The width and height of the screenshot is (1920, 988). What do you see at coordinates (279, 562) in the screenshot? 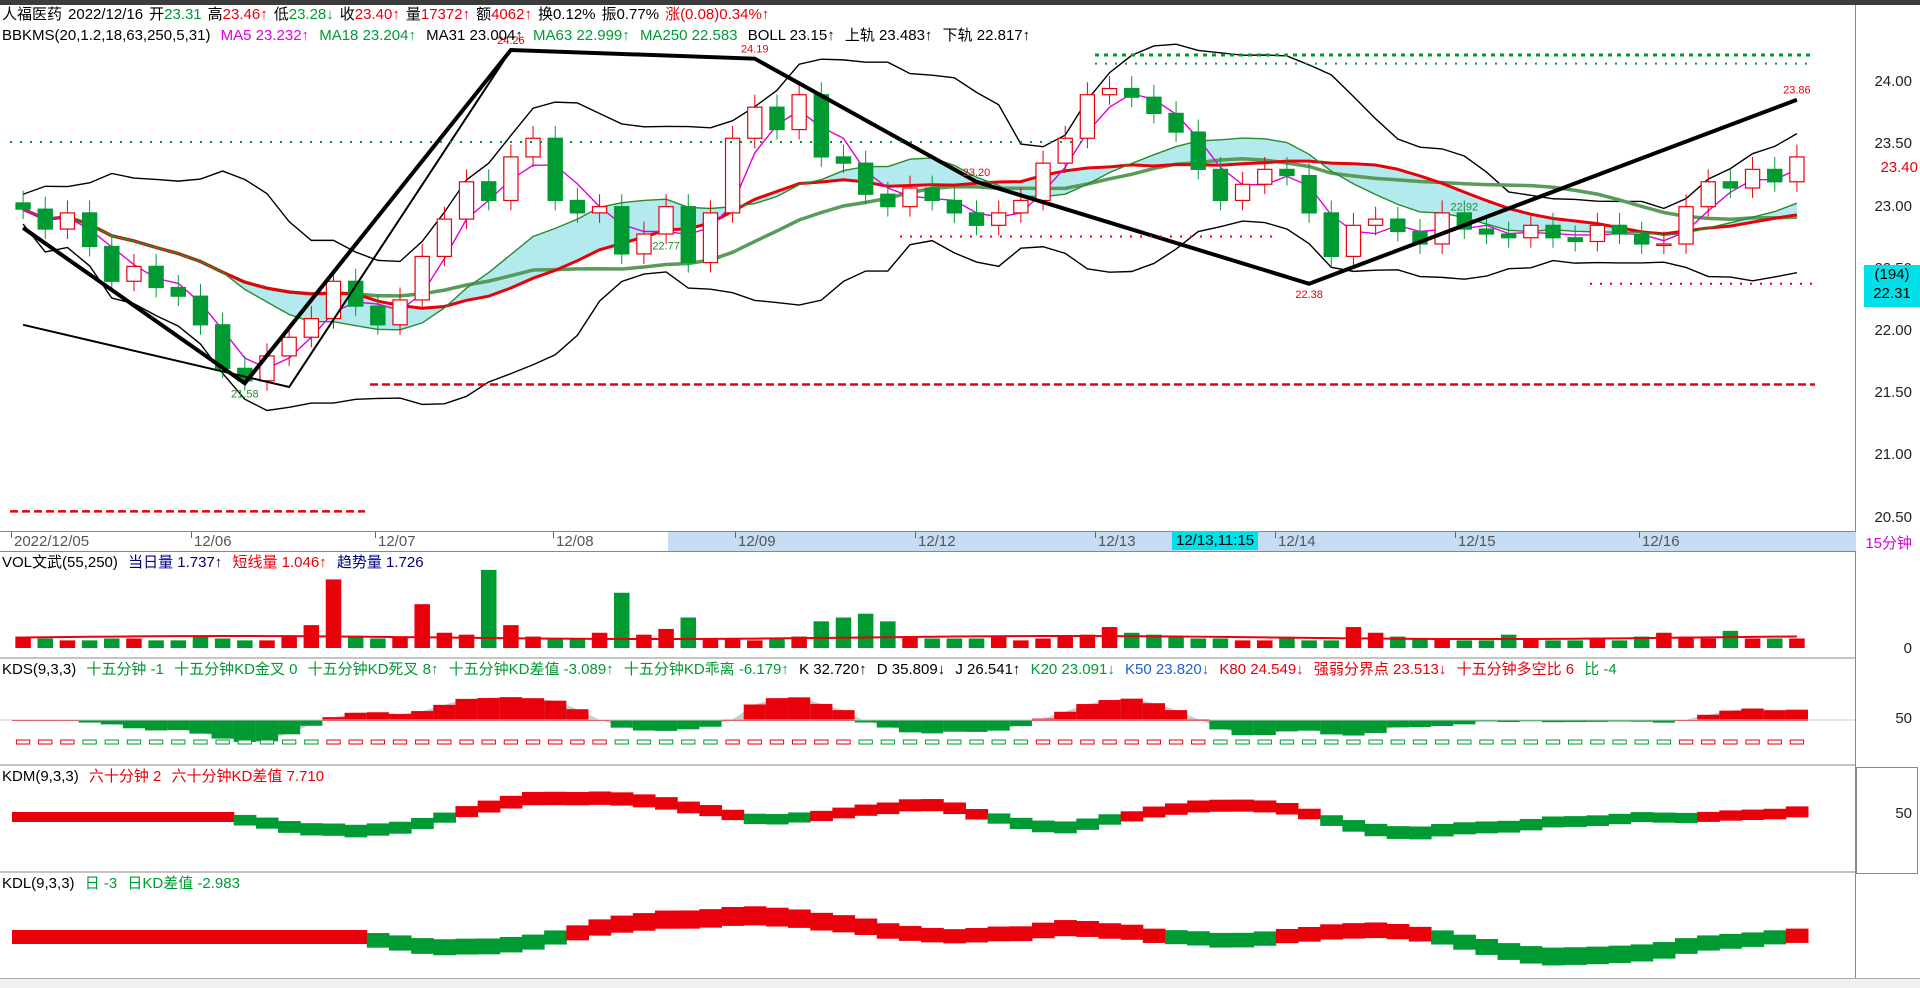
I see `vol-short: 短线量 1.046↑` at bounding box center [279, 562].